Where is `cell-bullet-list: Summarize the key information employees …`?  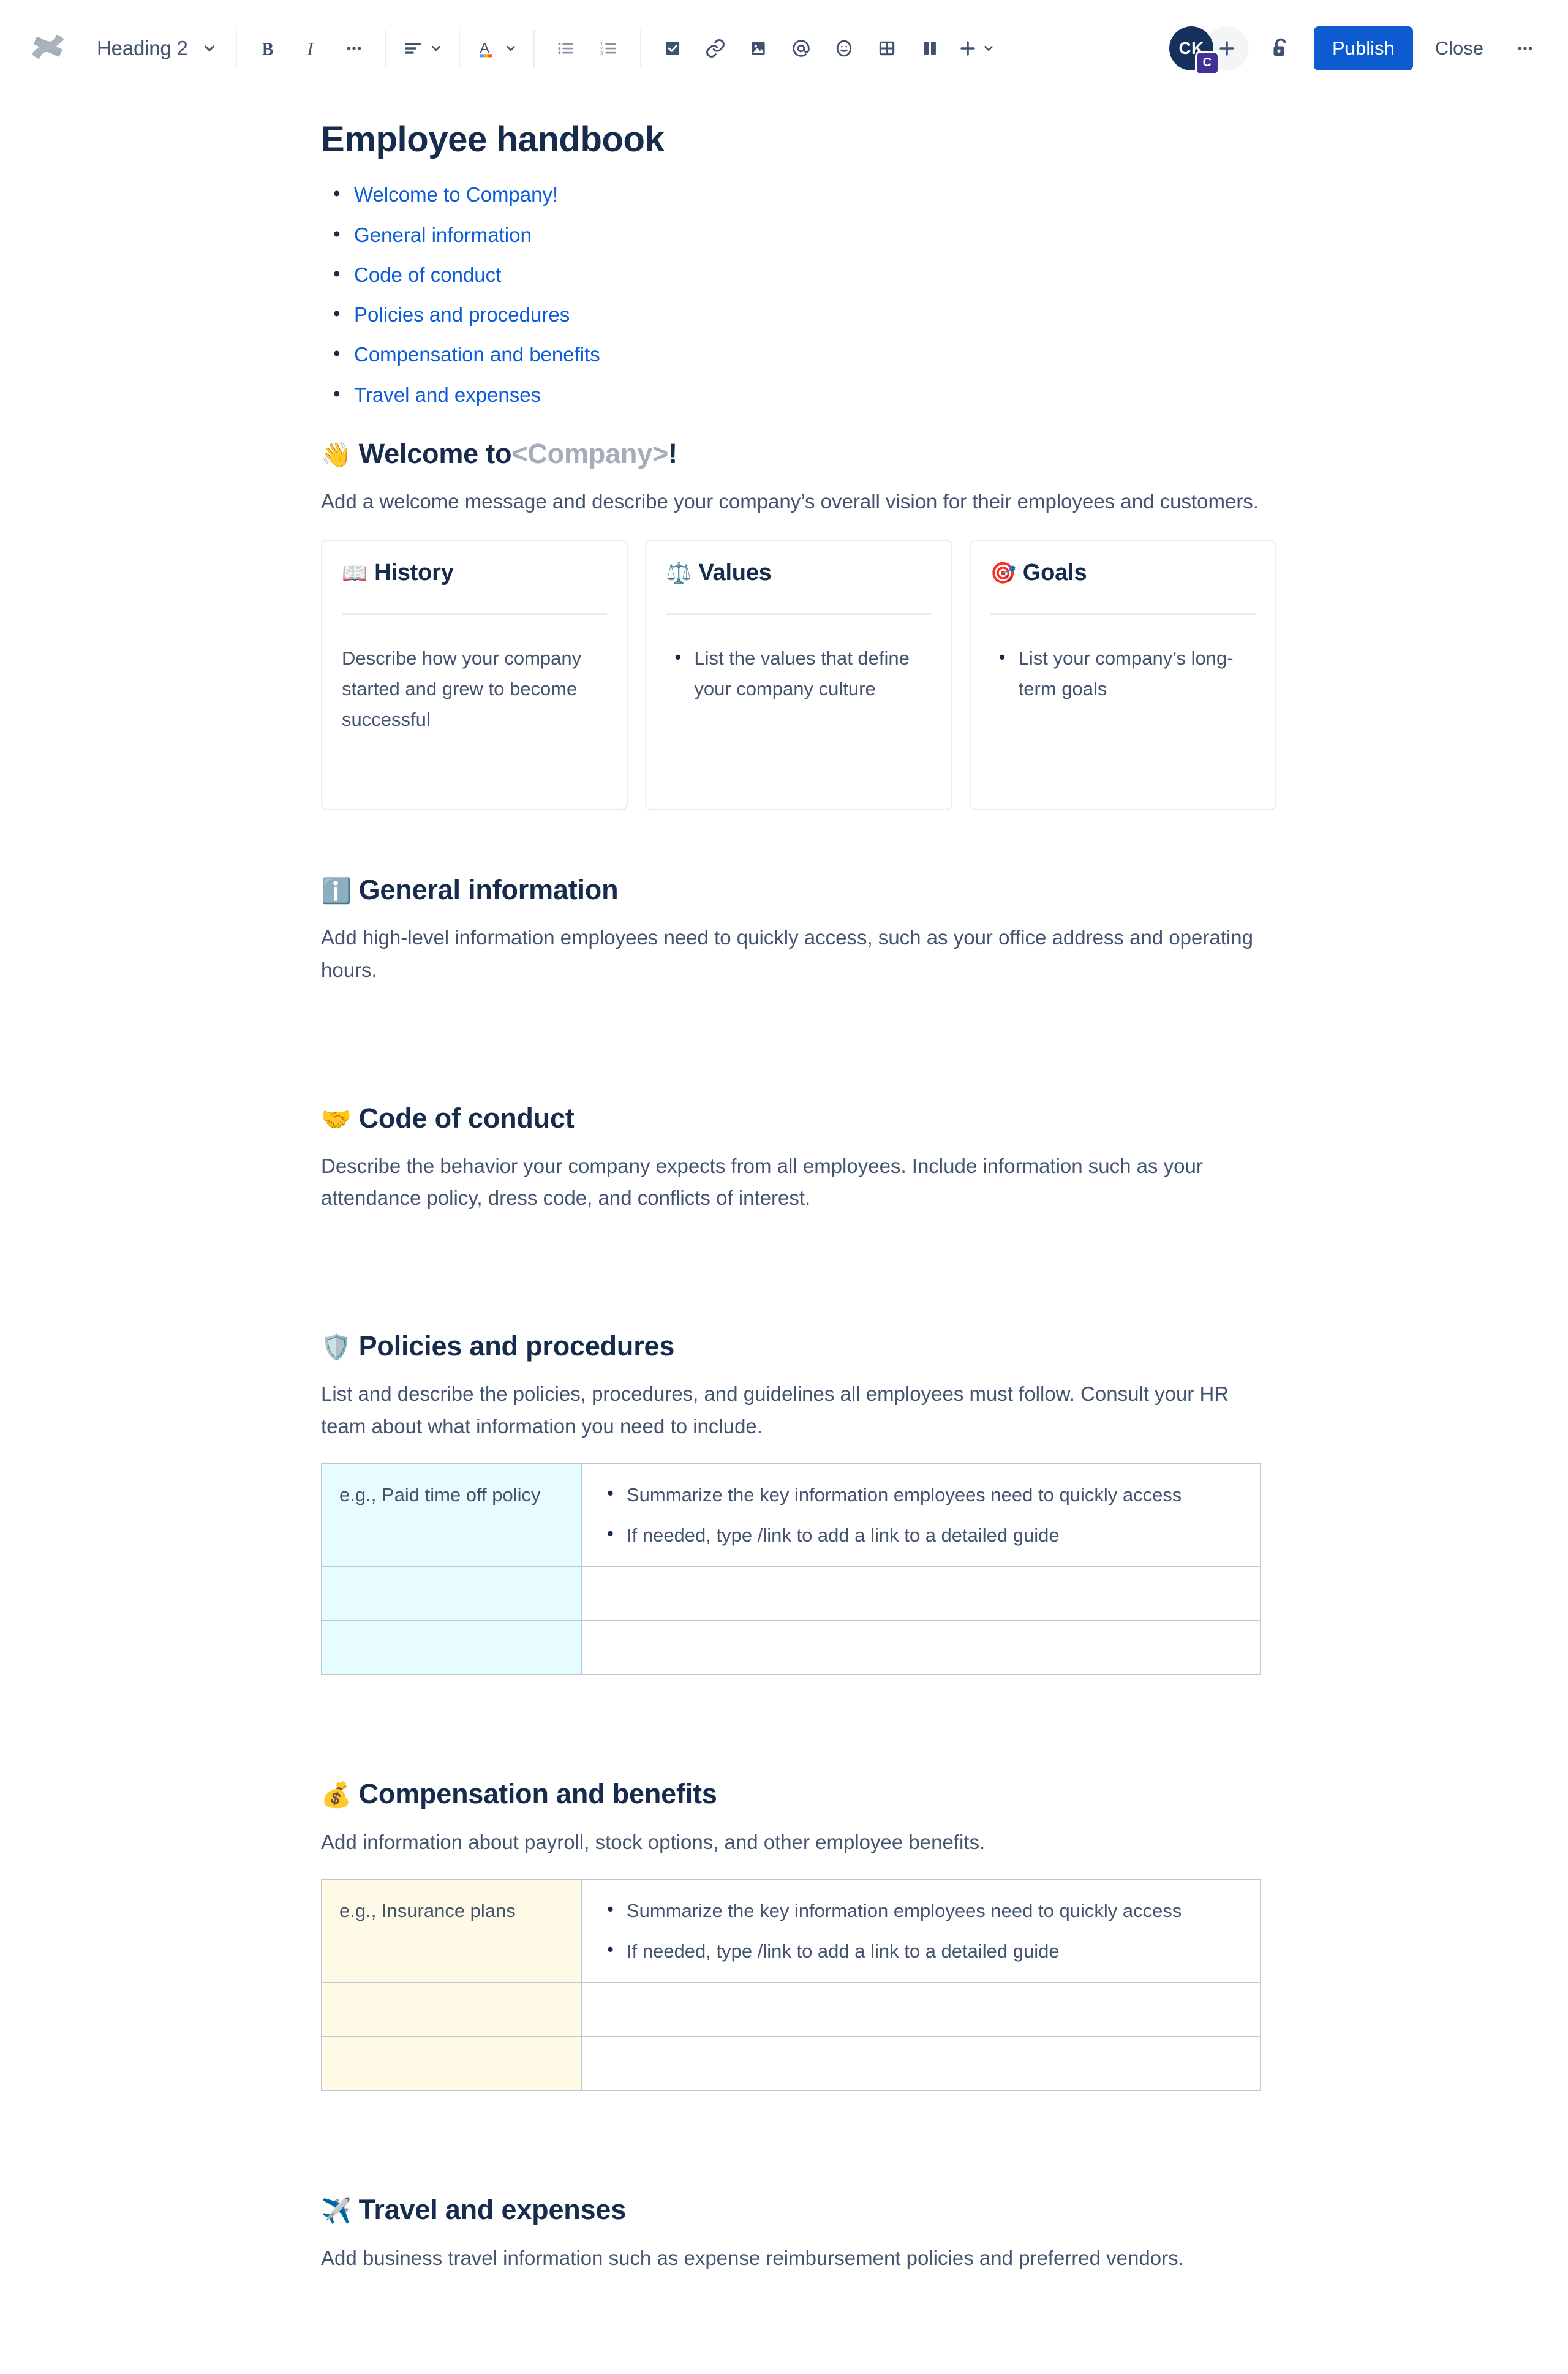 cell-bullet-list: Summarize the key information employees … is located at coordinates (922, 1930).